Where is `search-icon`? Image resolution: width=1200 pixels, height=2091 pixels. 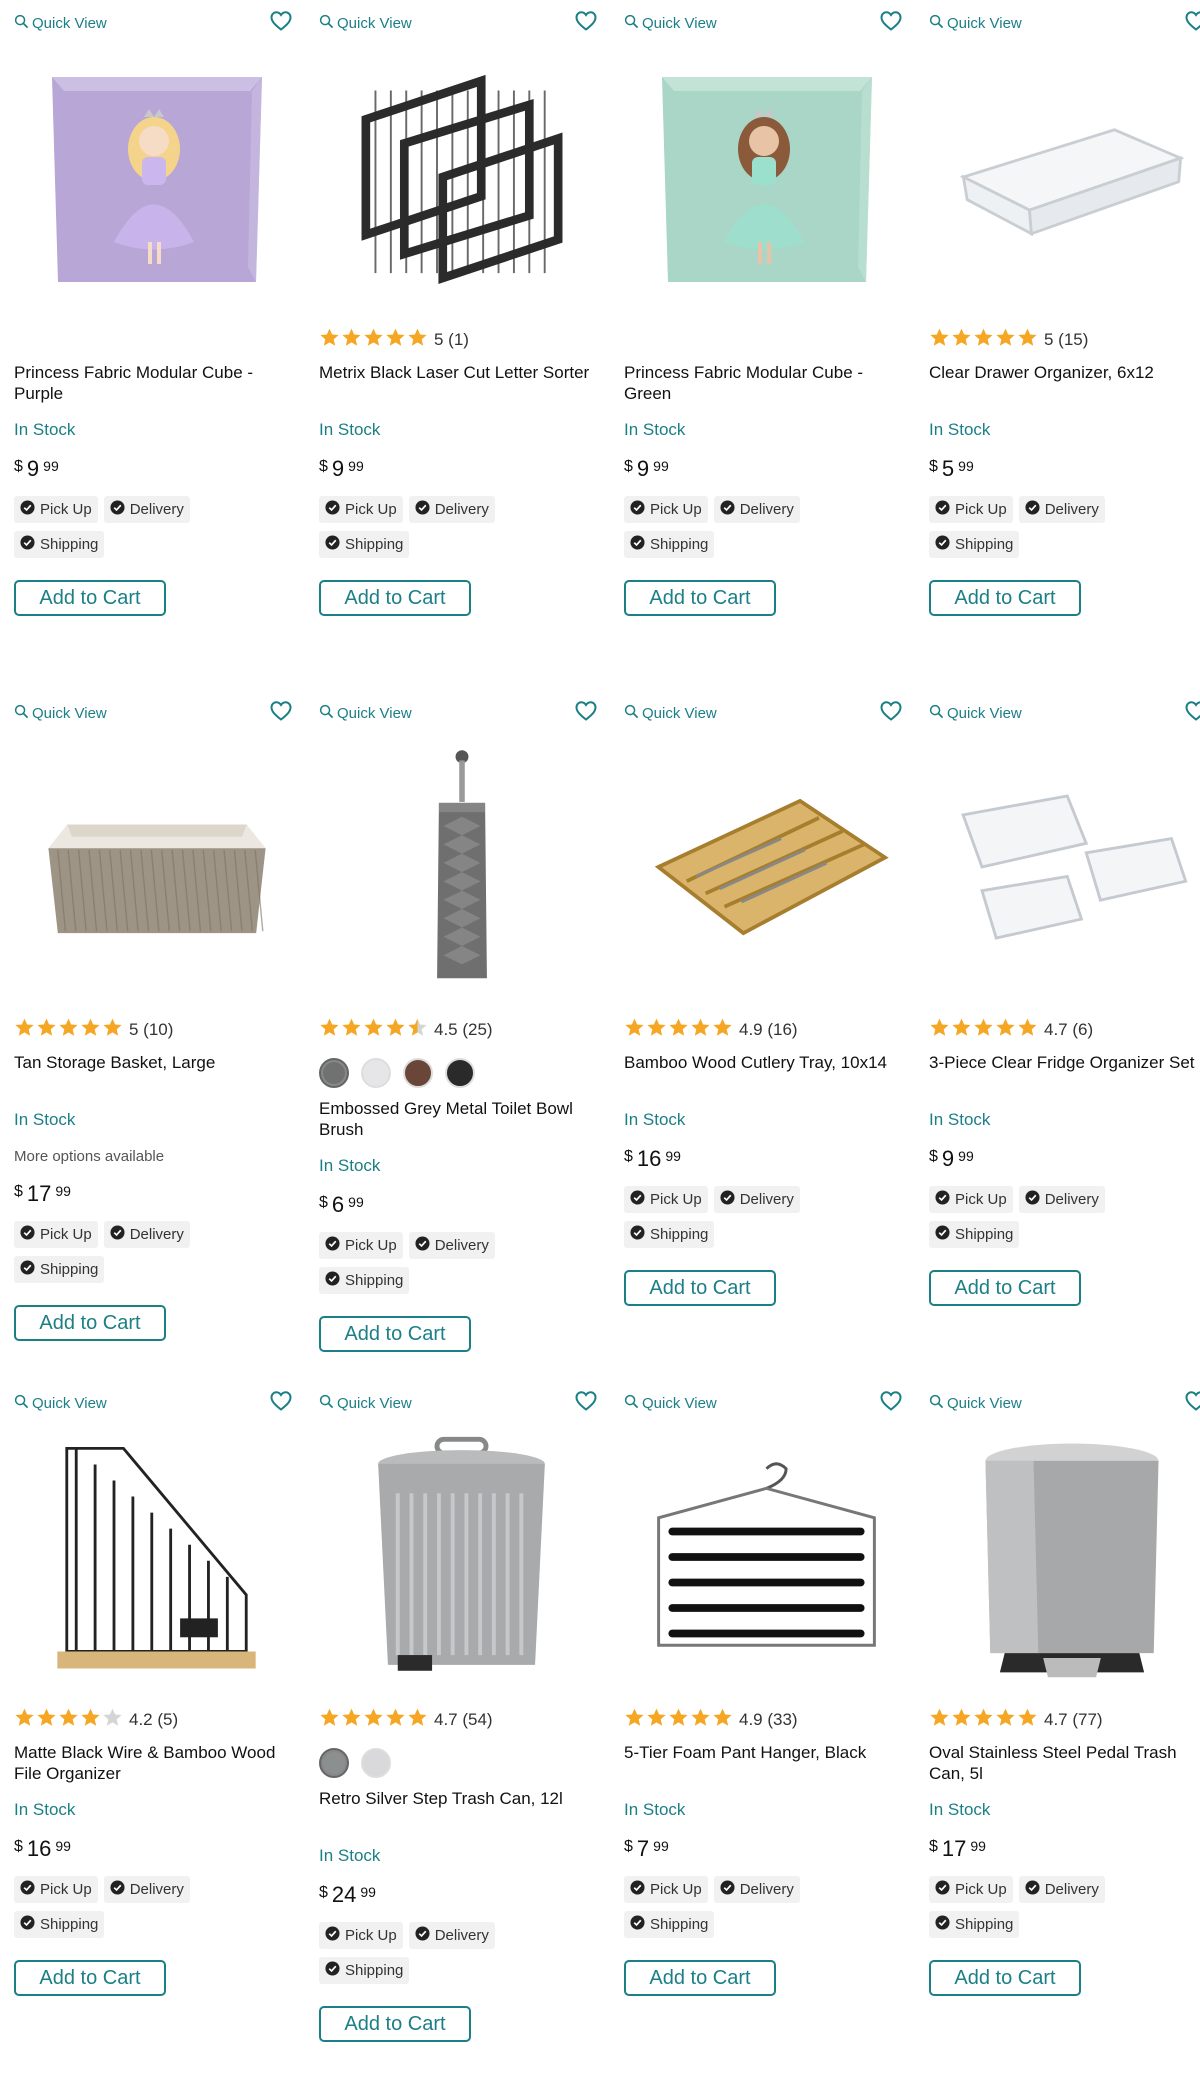 search-icon is located at coordinates (631, 23).